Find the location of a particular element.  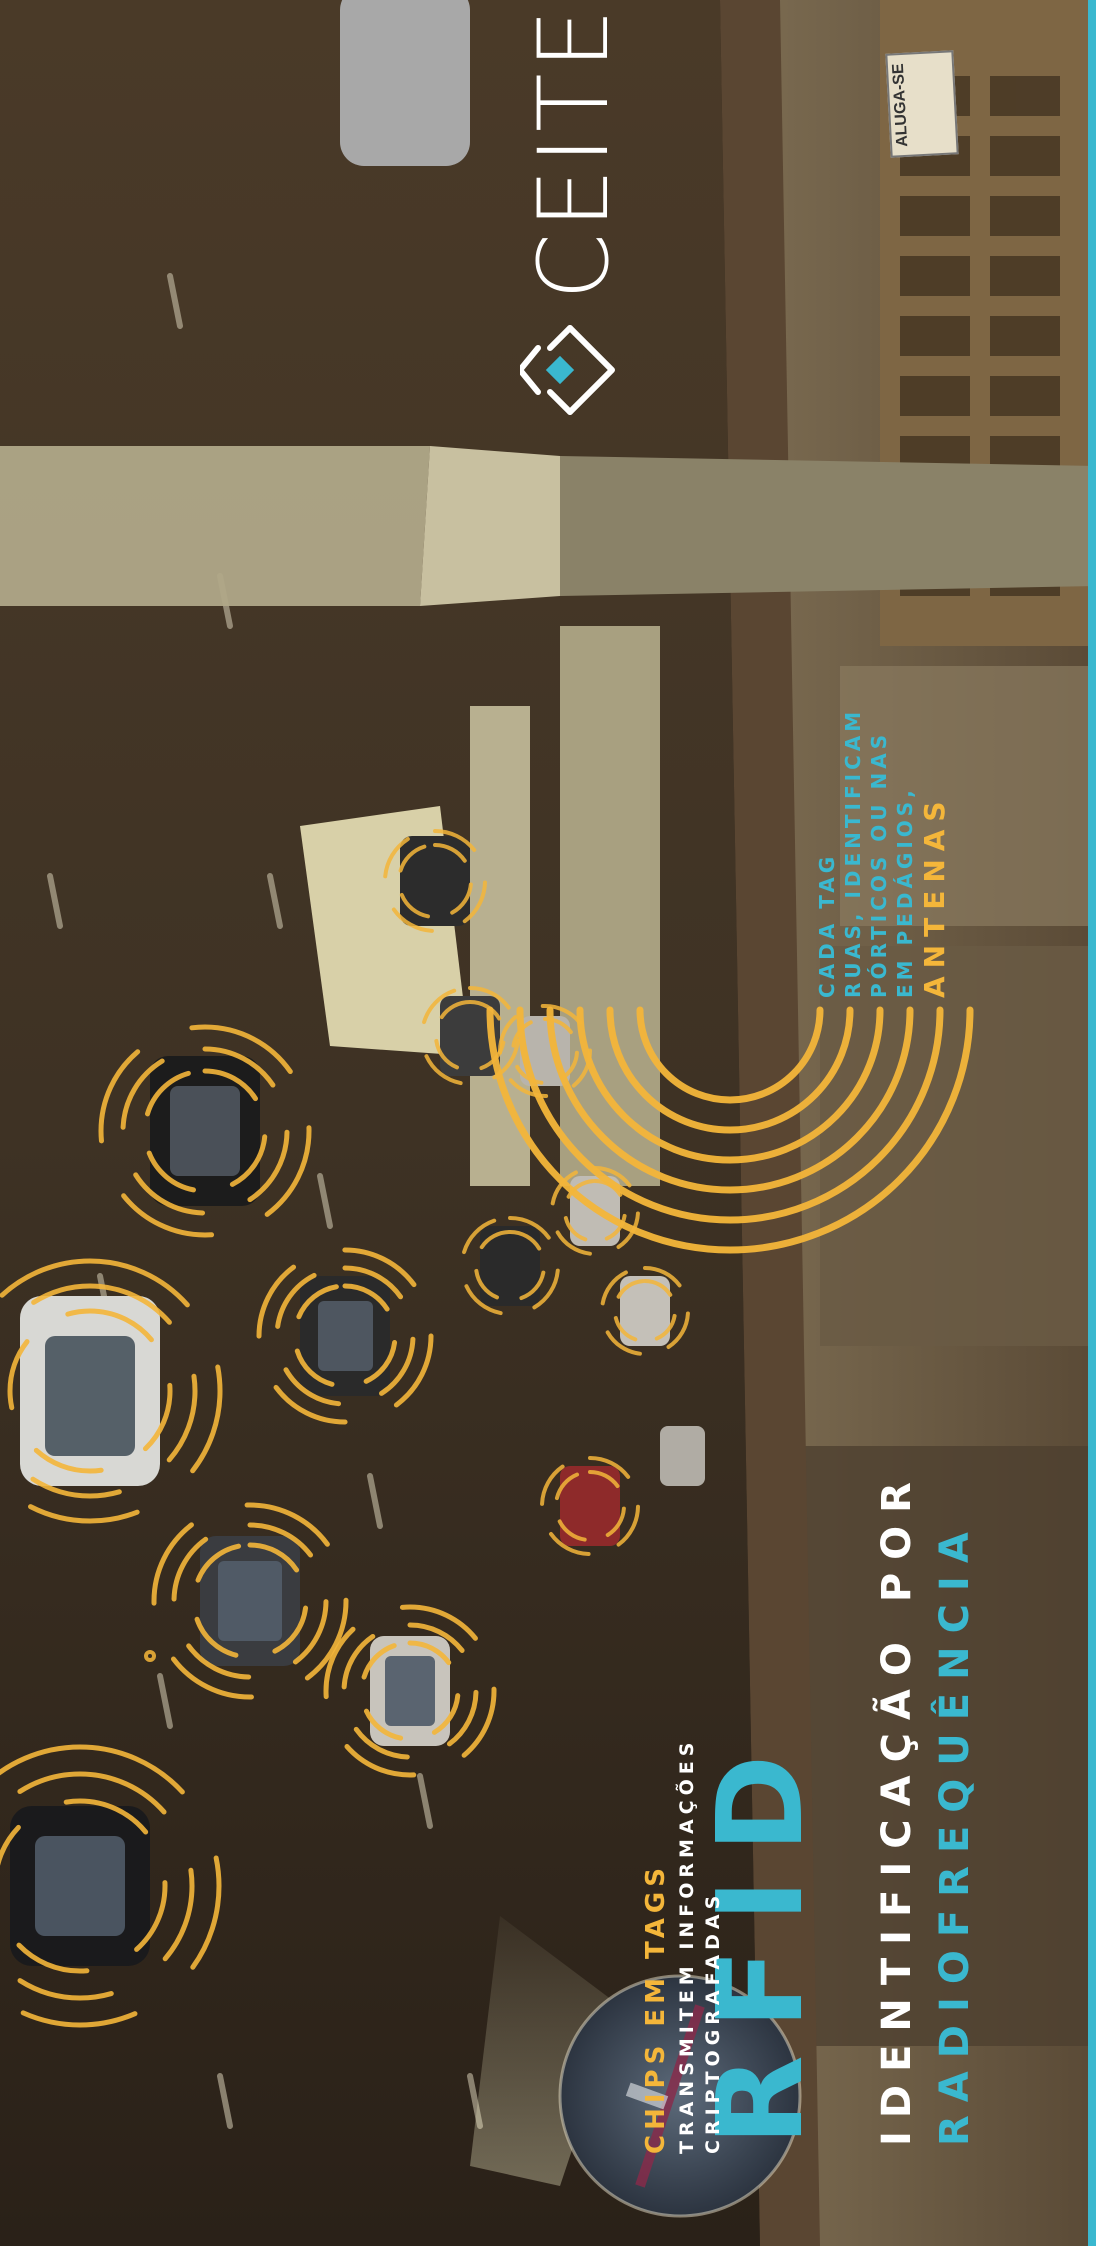

chips-title: CHIPS EM TAGS is located at coordinates (656, 2008).